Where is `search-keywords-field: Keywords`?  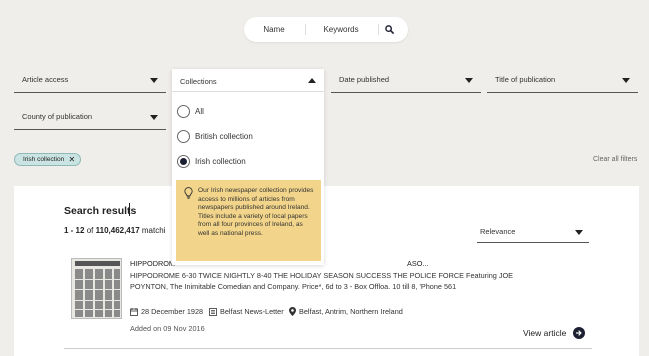
search-keywords-field: Keywords is located at coordinates (341, 29).